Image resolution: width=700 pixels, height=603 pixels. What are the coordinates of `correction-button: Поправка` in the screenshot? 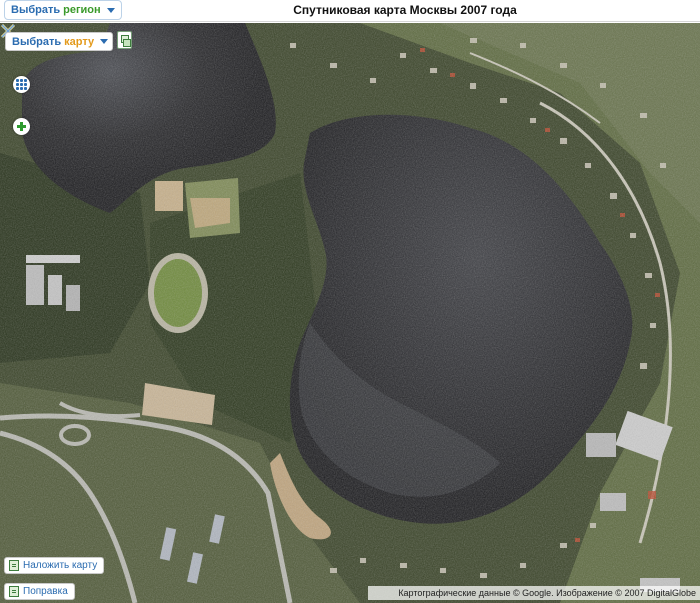 It's located at (39, 591).